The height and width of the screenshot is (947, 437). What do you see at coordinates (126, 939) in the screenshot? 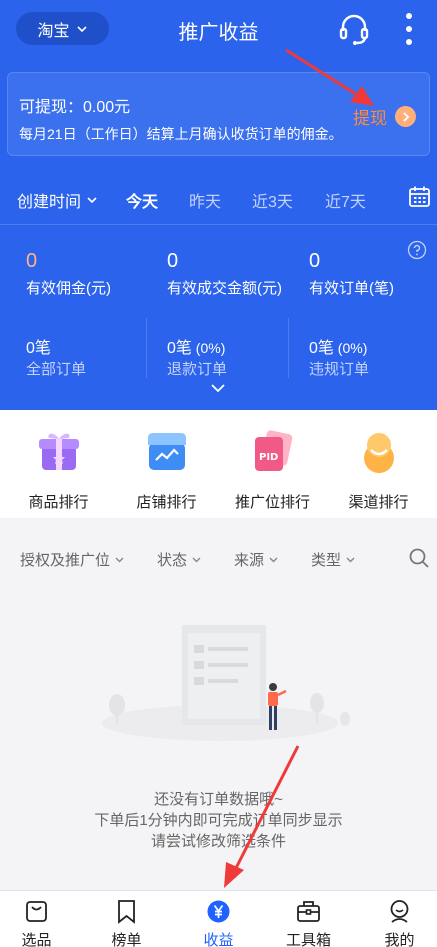
I see `tab-rankings-label: 榜单` at bounding box center [126, 939].